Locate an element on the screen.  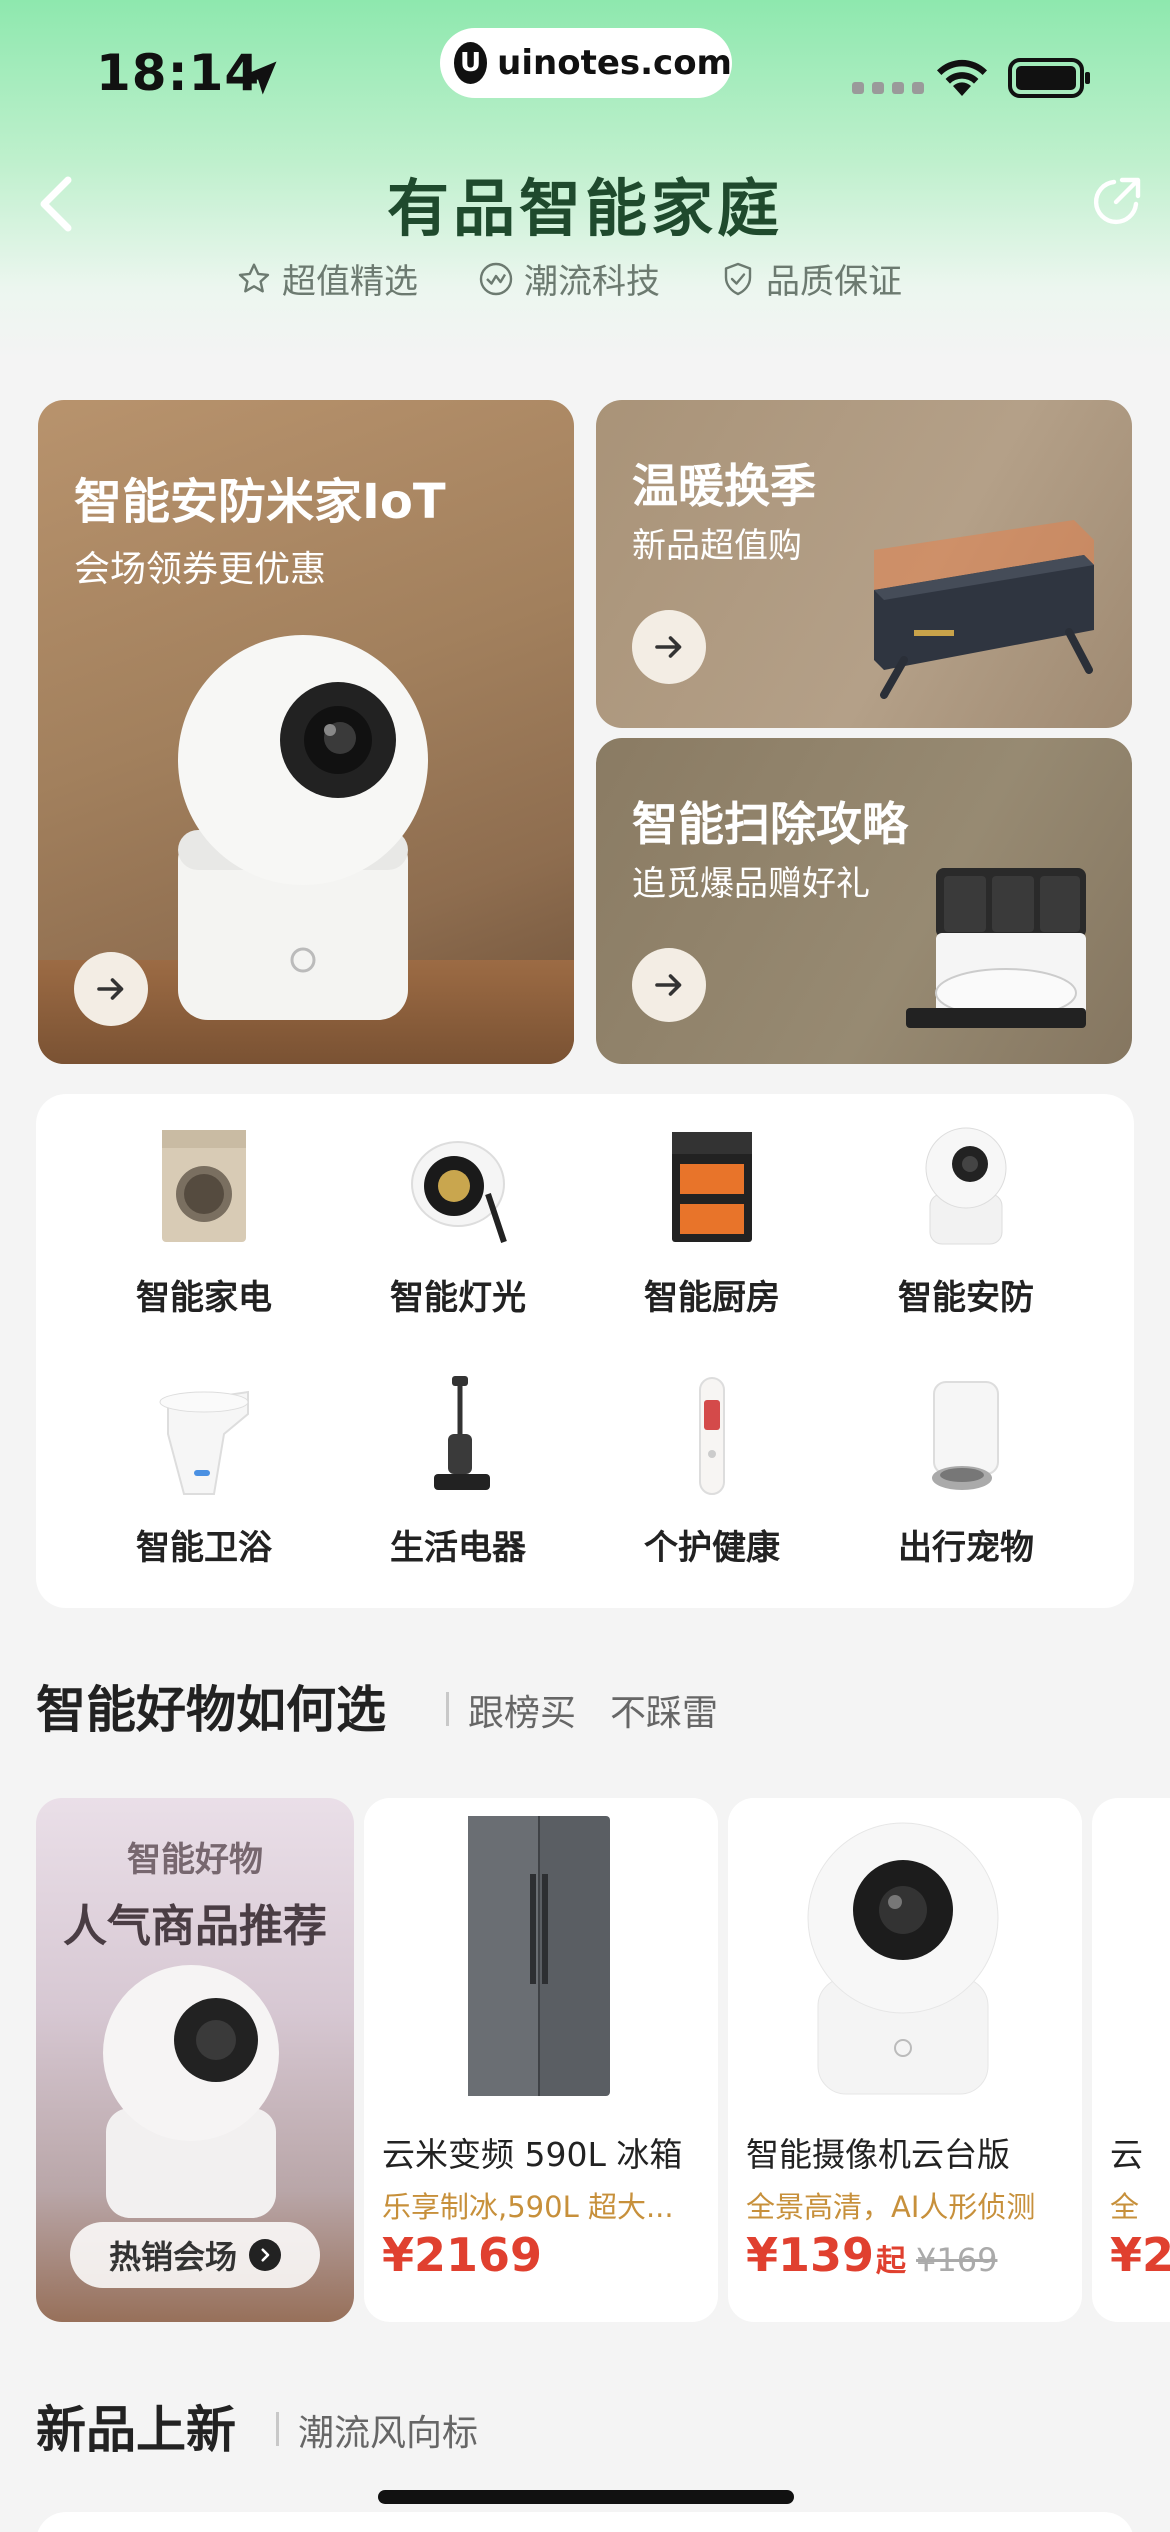
category-smart-kitchen: 智能厨房 is located at coordinates (712, 1206).